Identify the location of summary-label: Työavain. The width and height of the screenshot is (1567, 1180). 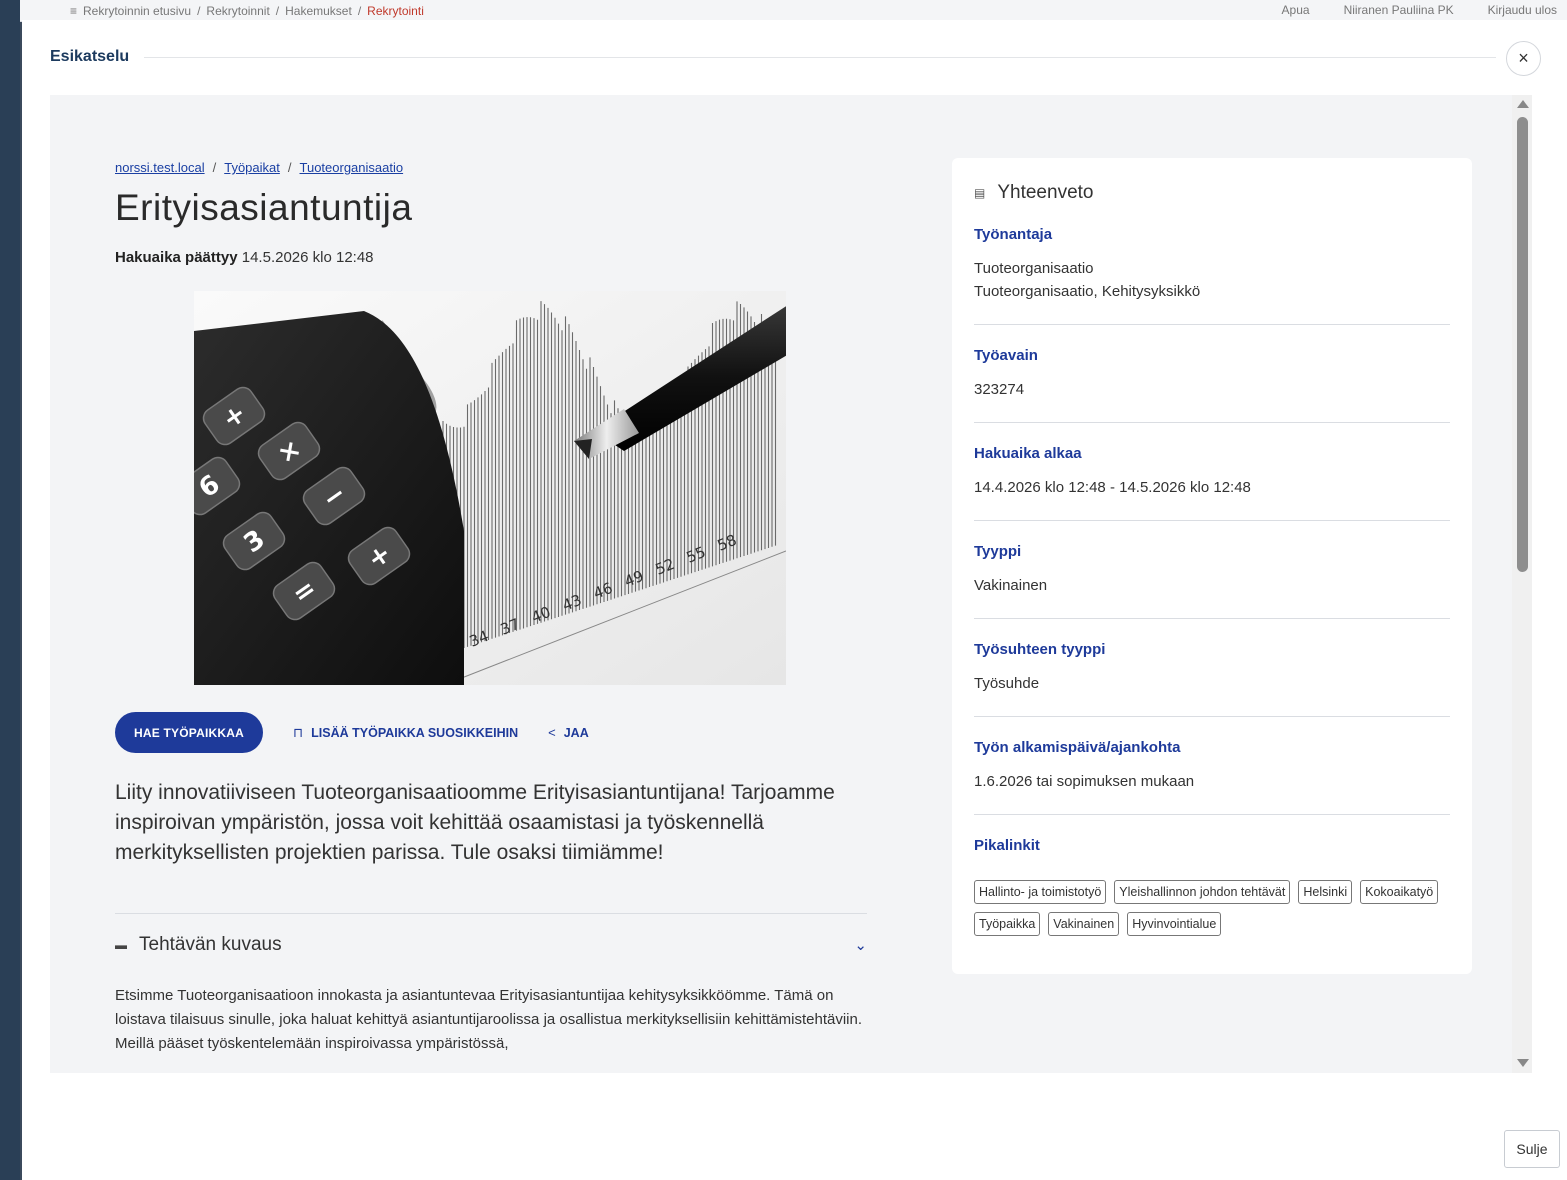
(1006, 355).